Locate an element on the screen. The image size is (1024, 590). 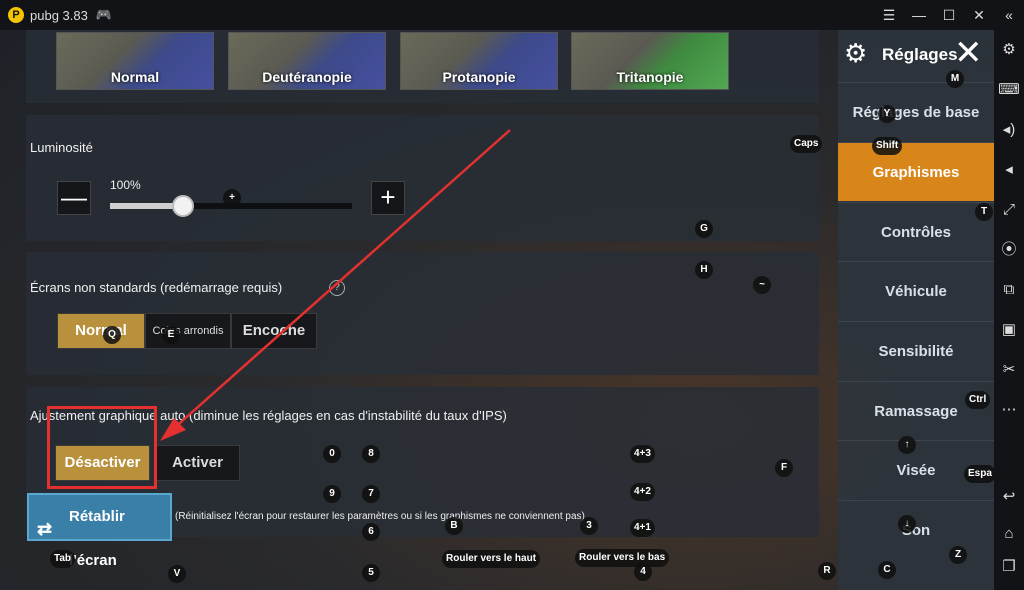
key-badge: T is located at coordinates (984, 212).